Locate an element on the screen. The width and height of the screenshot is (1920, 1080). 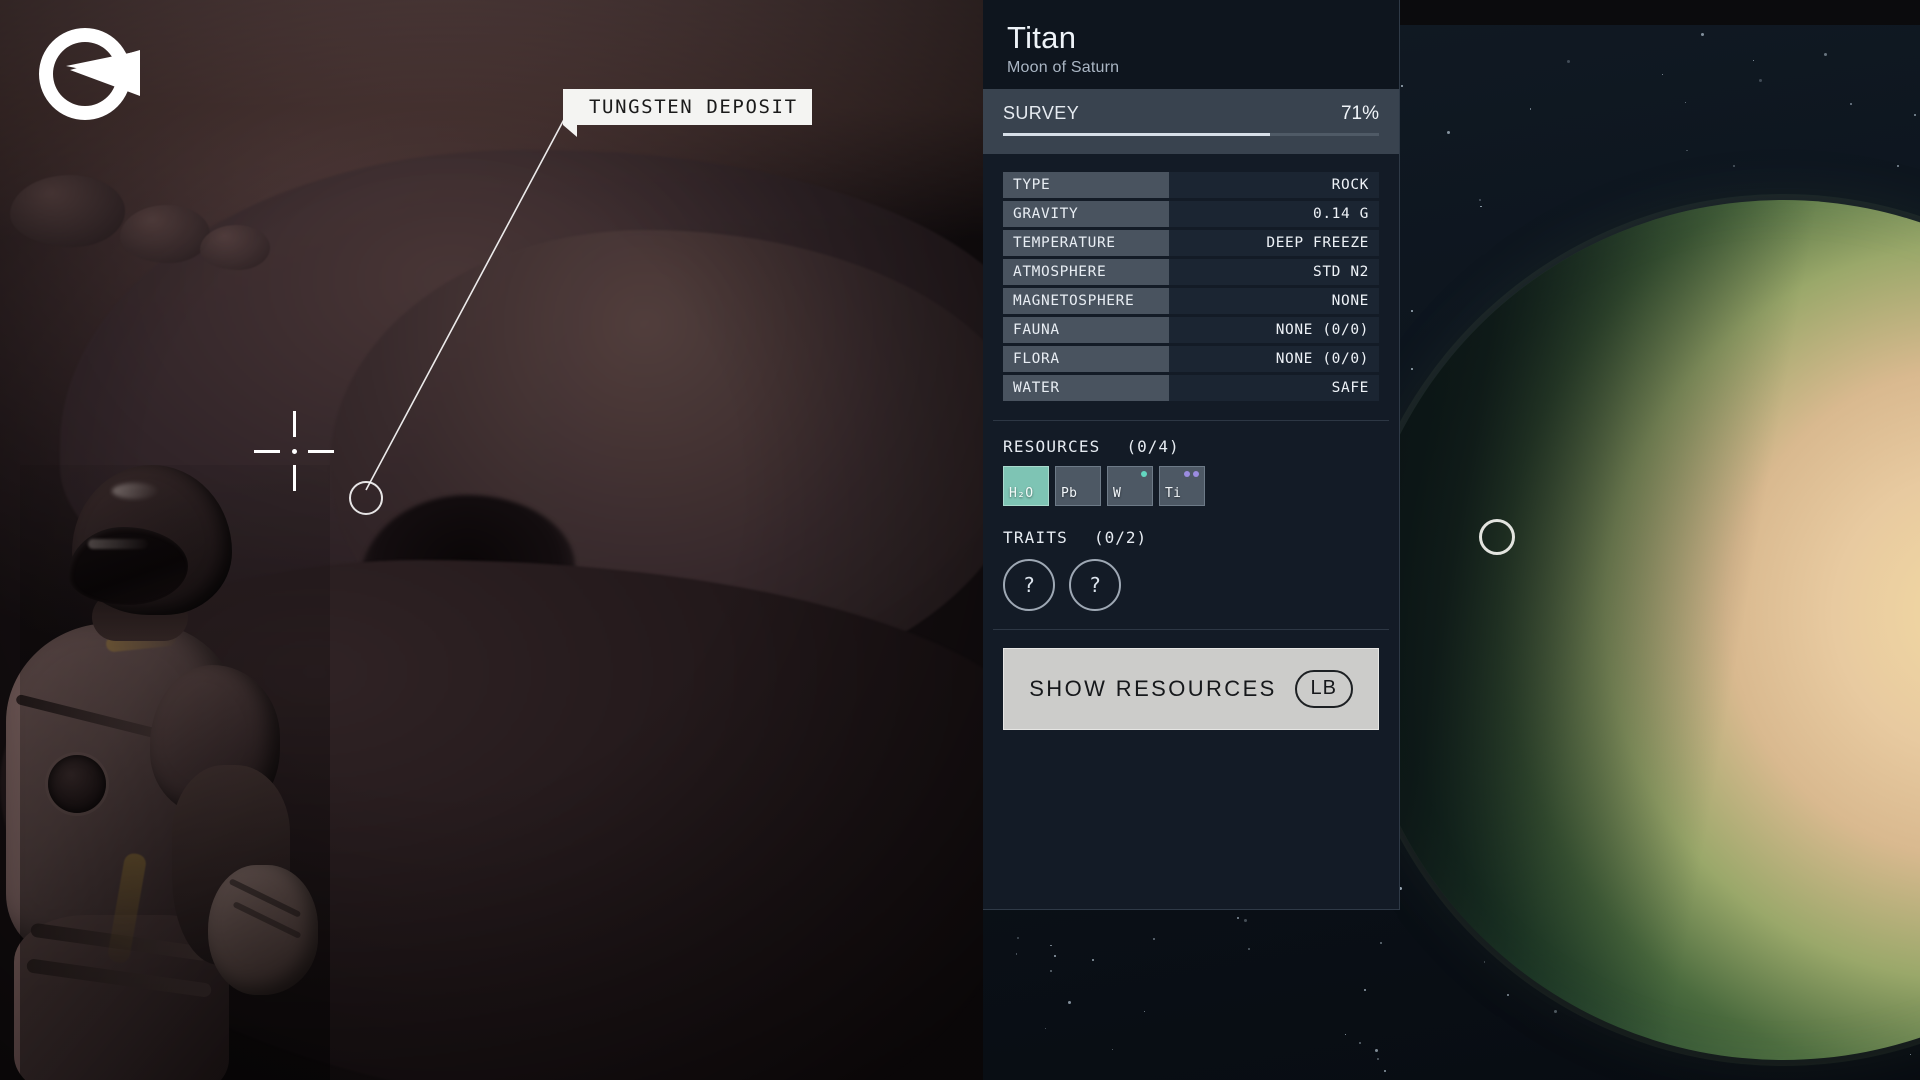
stat-row: FLORA NONE (0/0) is located at coordinates (1191, 358).